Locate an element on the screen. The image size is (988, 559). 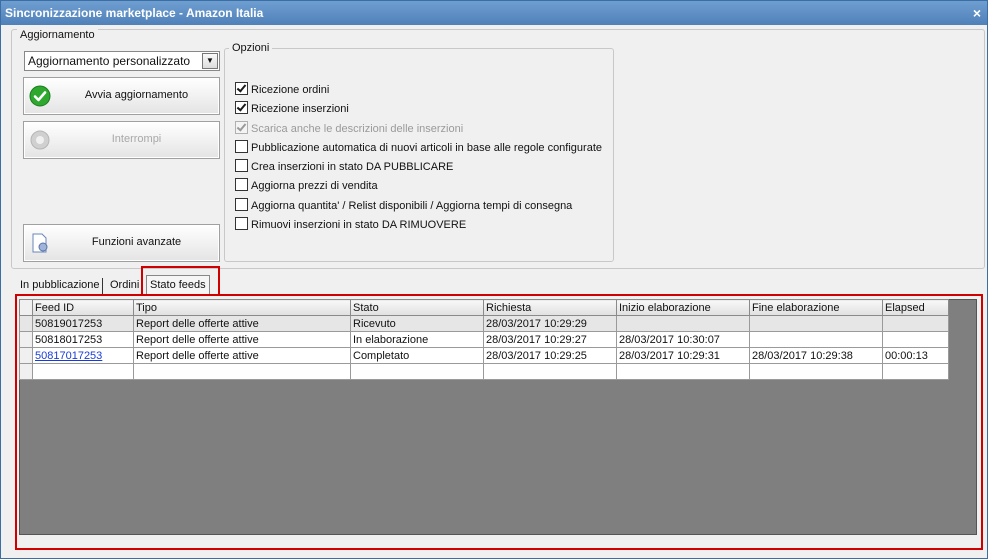
interrompi-label: Interrompi is located at coordinates (136, 139).